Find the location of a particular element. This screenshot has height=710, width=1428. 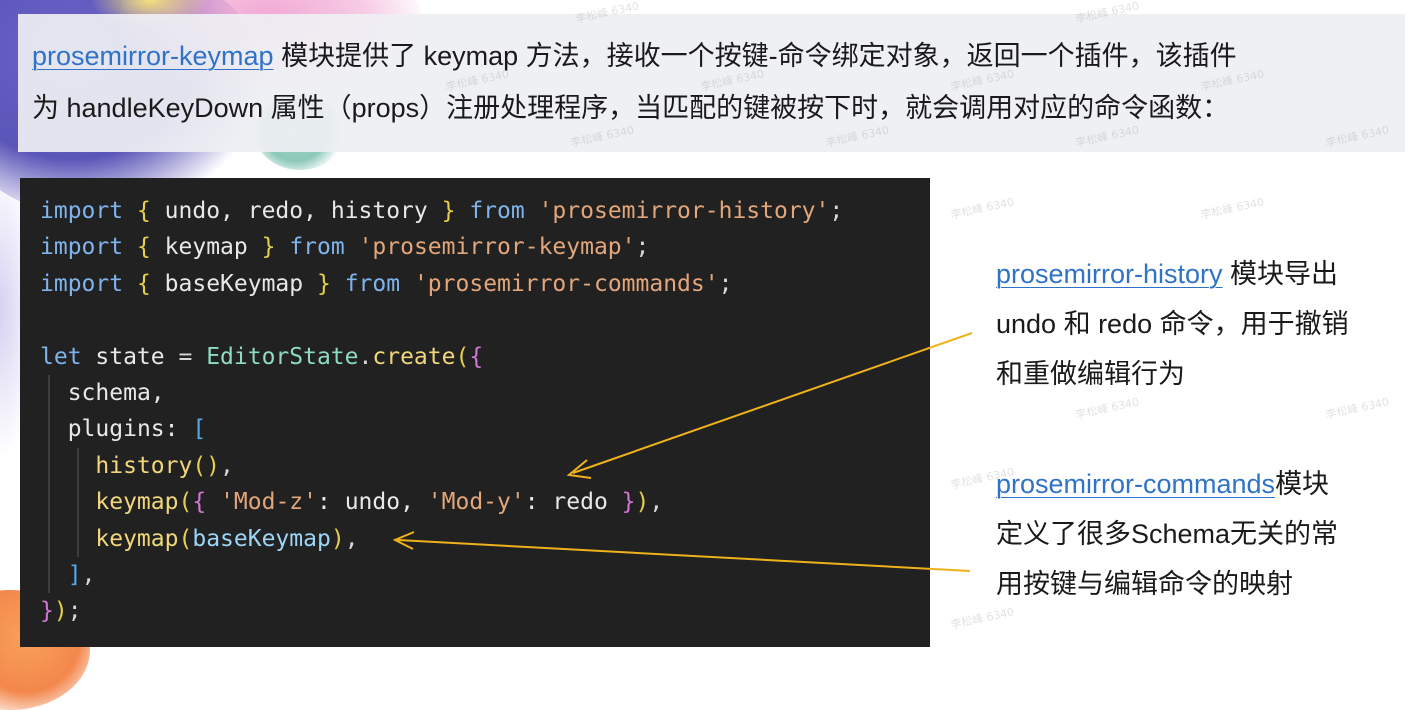

commands-annotation-text-2: 定义了很多Schema无关的常 is located at coordinates (1167, 534).